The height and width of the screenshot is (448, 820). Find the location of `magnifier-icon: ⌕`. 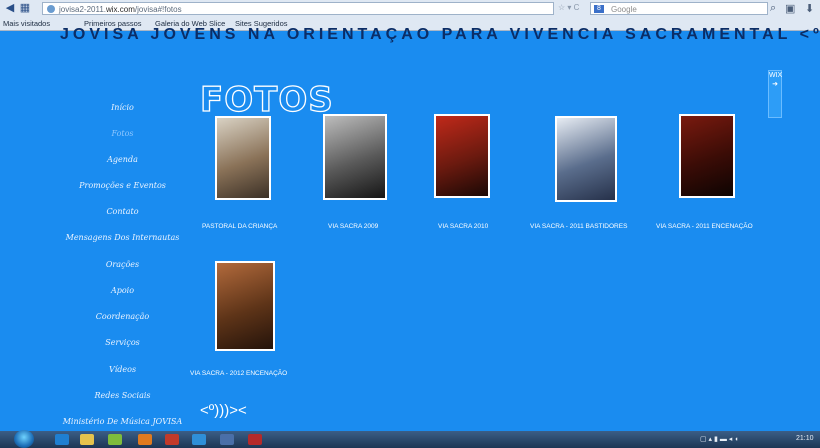

magnifier-icon: ⌕ is located at coordinates (773, 8).